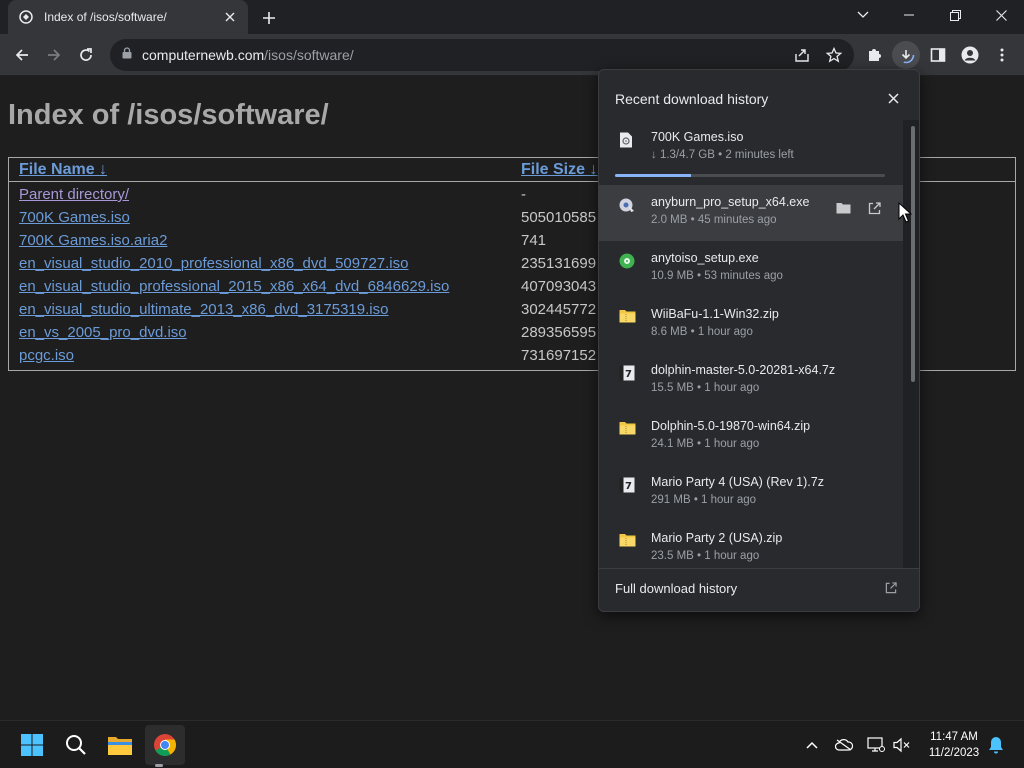 The height and width of the screenshot is (768, 1024). Describe the element at coordinates (553, 169) in the screenshot. I see `column-file-size-label: File Size` at that location.